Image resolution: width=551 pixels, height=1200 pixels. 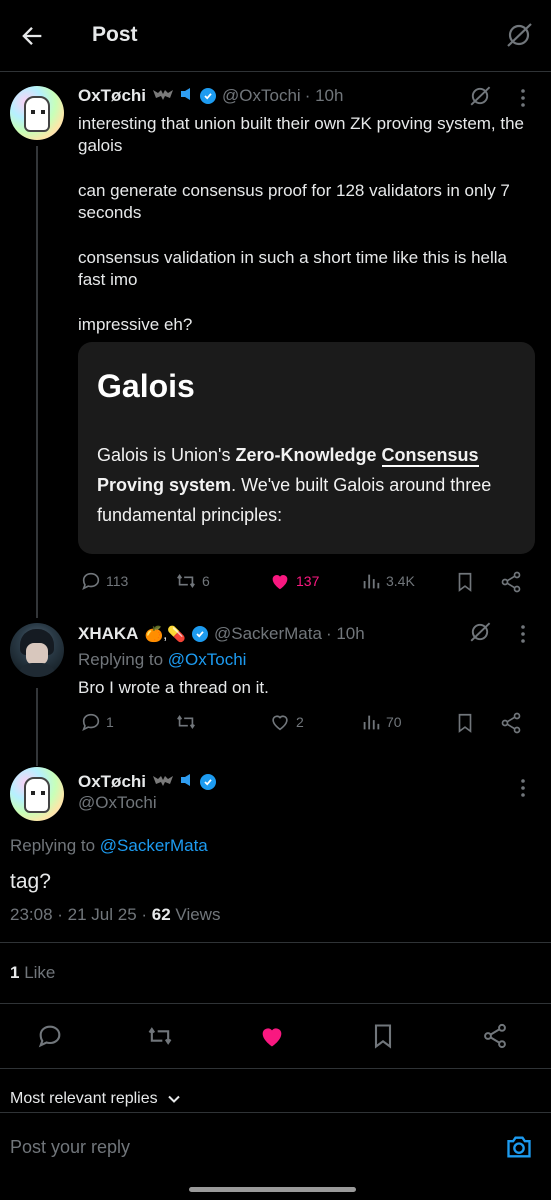 I want to click on top-bar: Post, so click(x=275, y=36).